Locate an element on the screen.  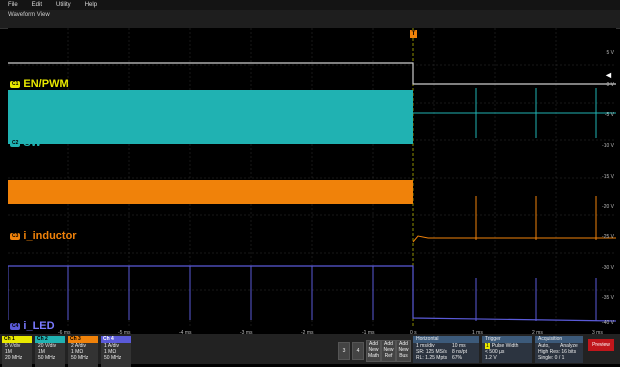
y-label: -20 V is located at coordinates (608, 207).